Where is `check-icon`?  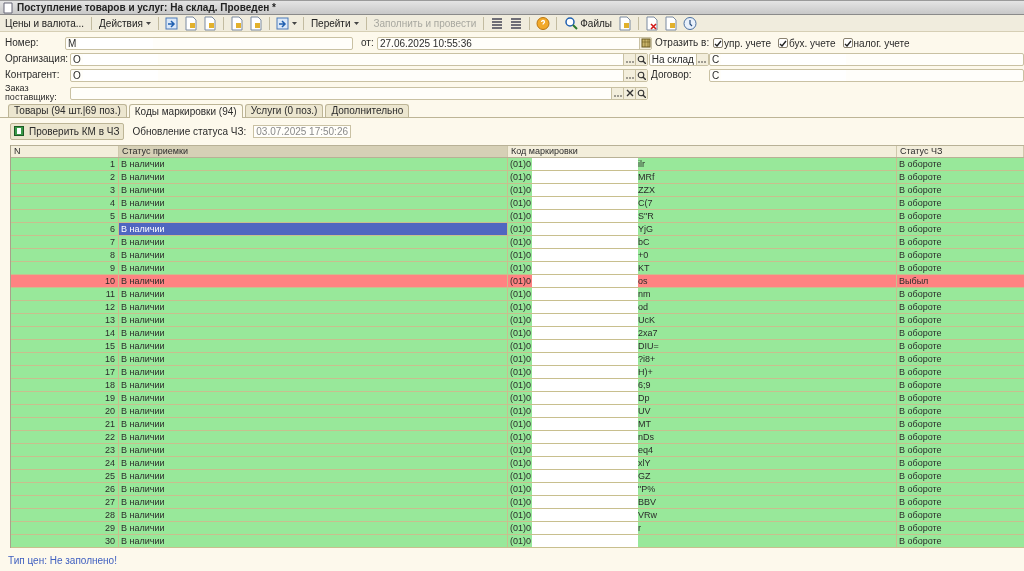 check-icon is located at coordinates (718, 43).